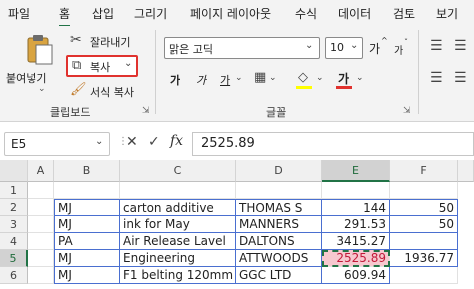  I want to click on tab-home: 홈, so click(65, 16).